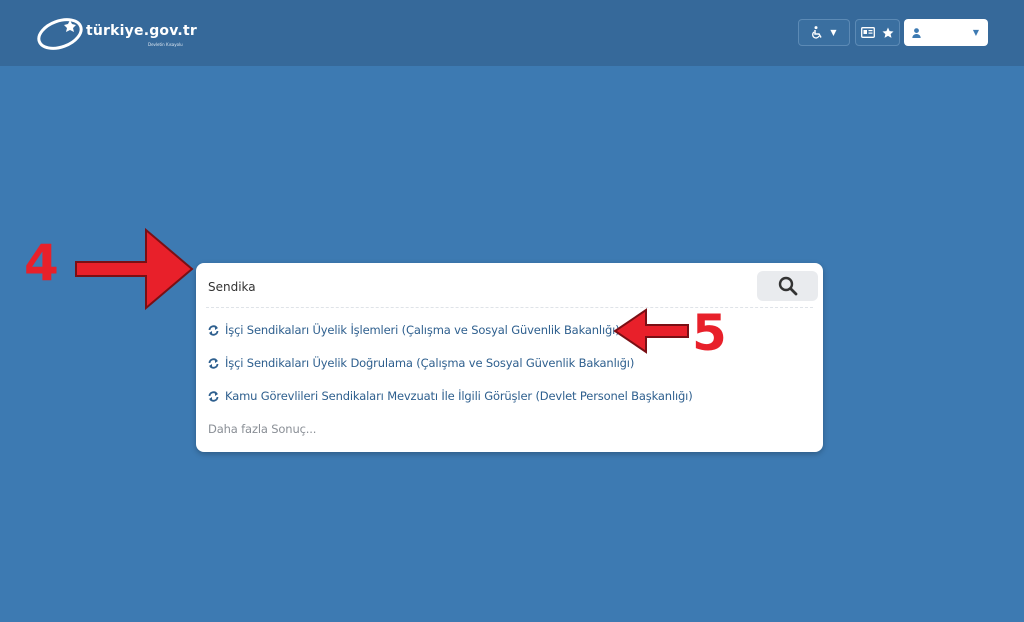  What do you see at coordinates (824, 32) in the screenshot?
I see `accessibility-button: ▼` at bounding box center [824, 32].